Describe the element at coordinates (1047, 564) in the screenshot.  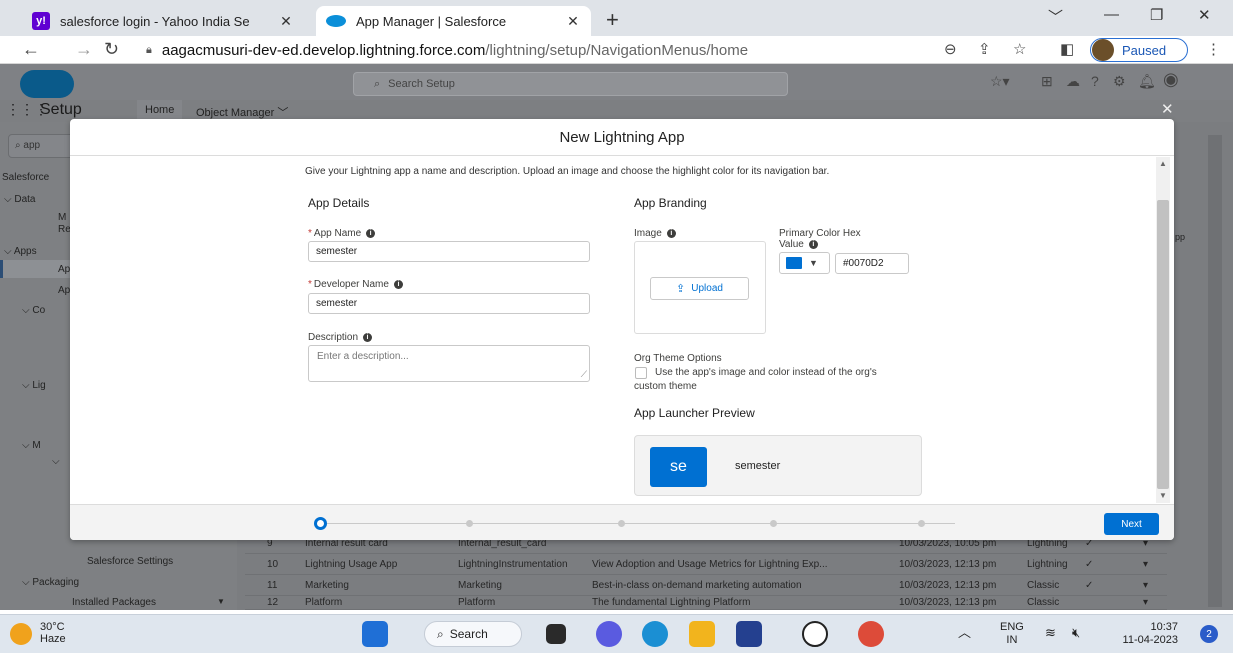
I see `cell-type: Lightning` at that location.